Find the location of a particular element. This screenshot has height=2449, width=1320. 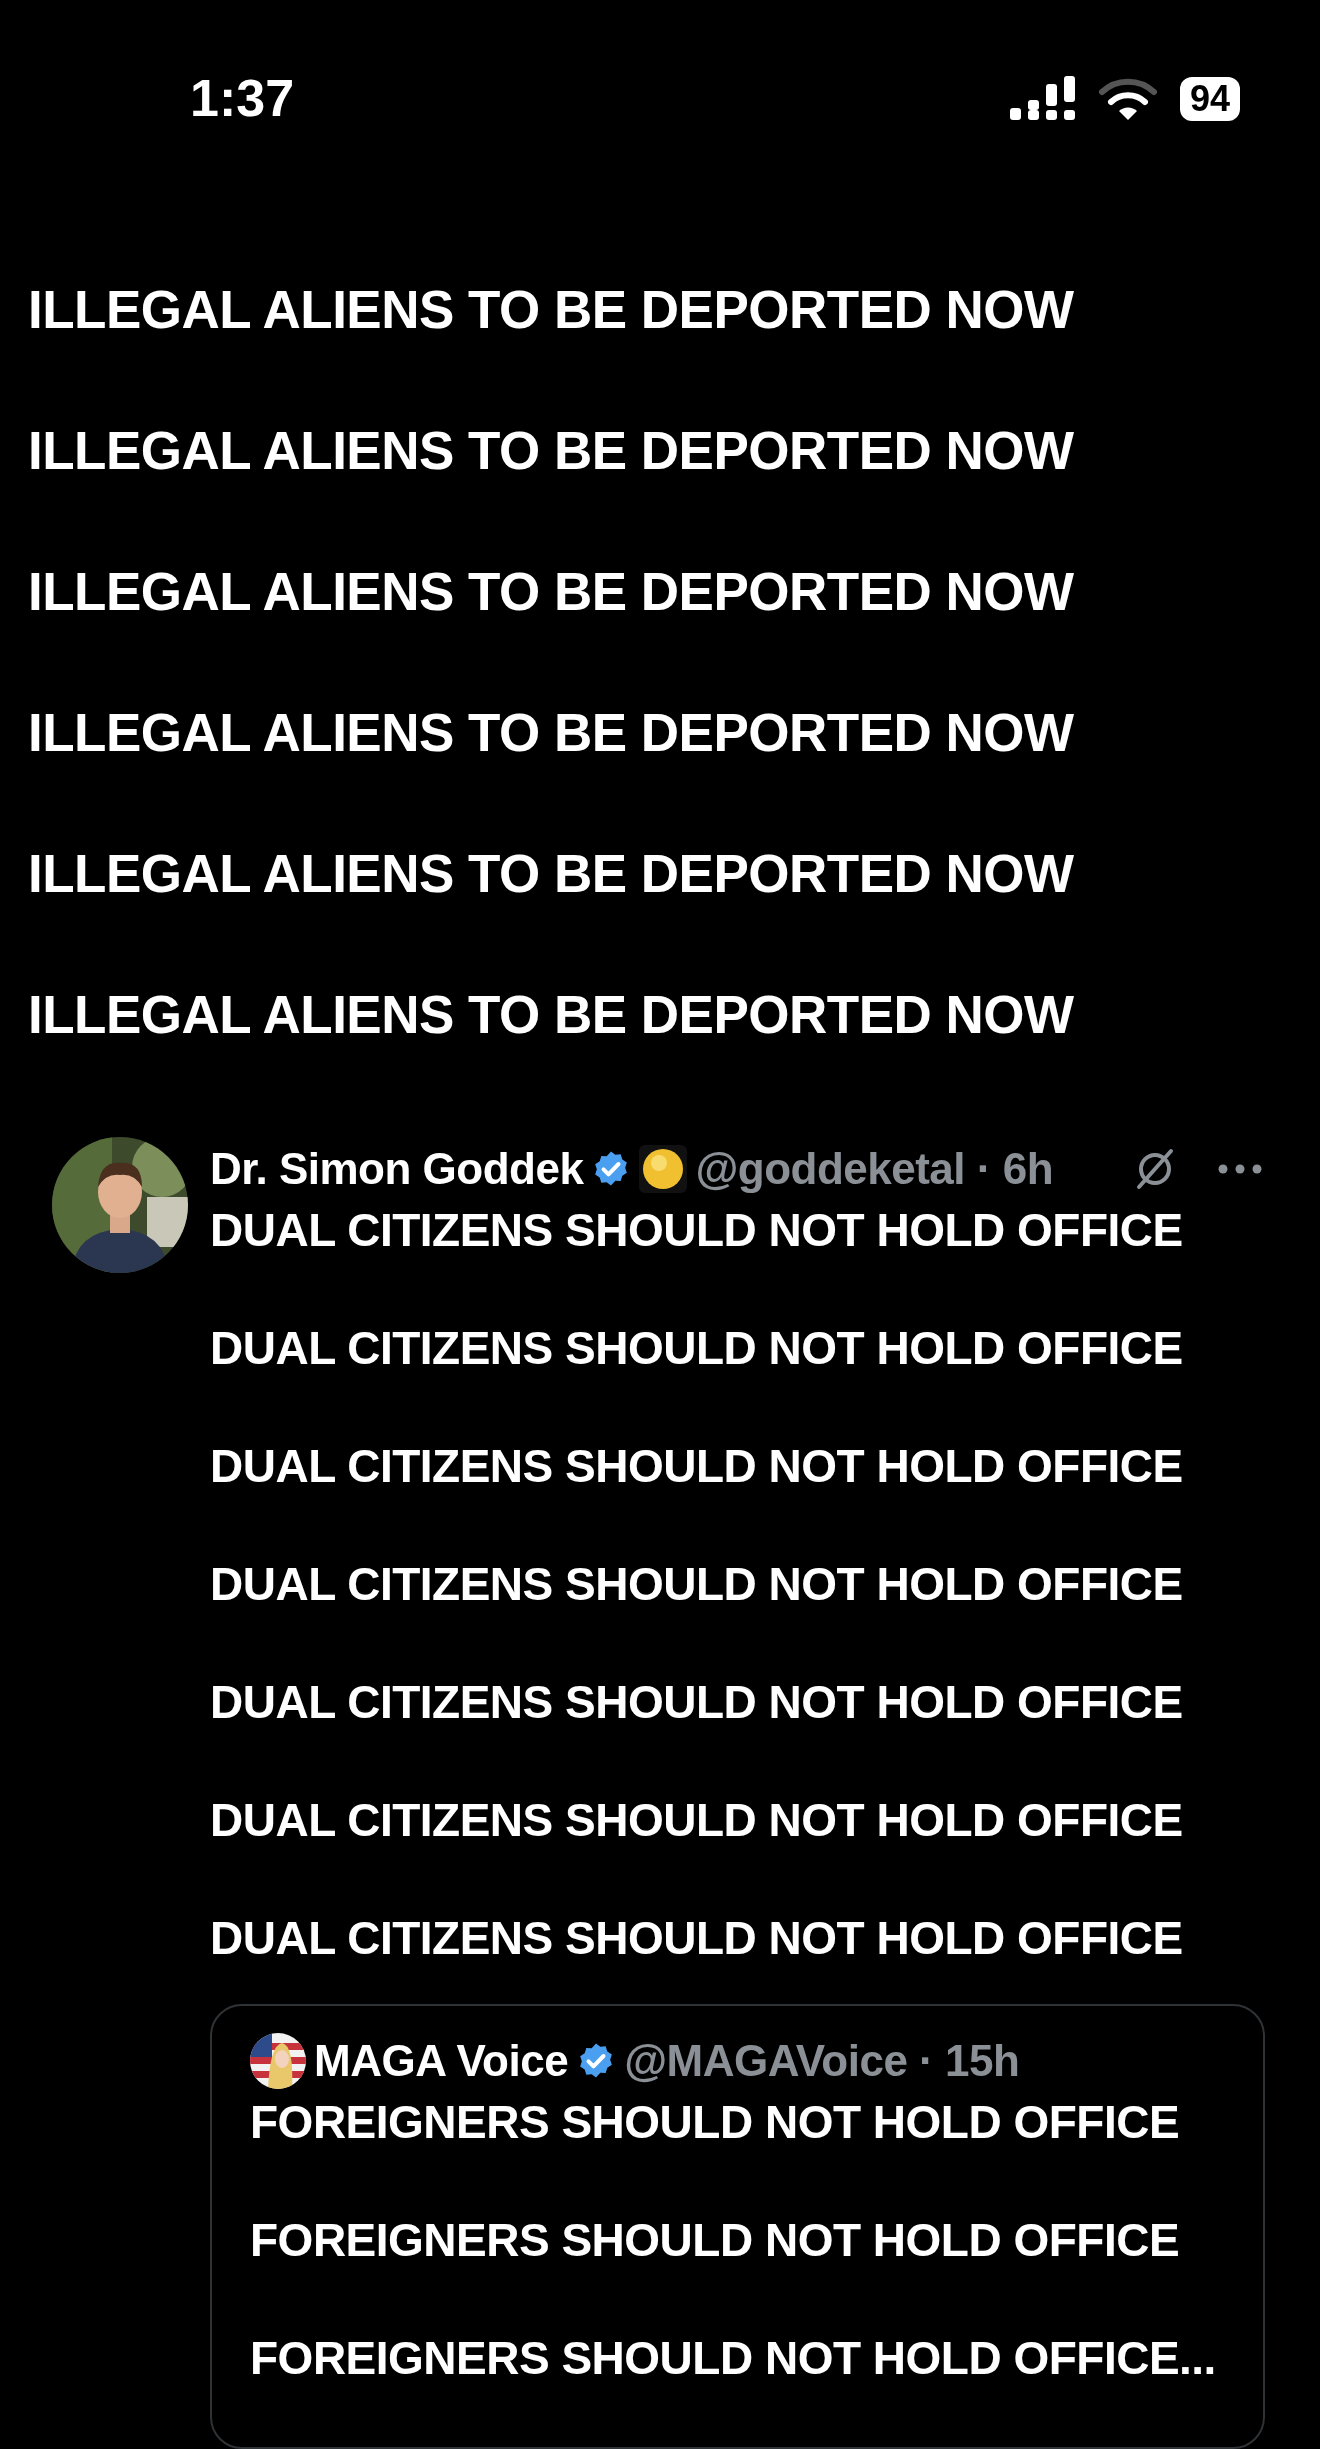

status-time: 1:37 is located at coordinates (242, 98).